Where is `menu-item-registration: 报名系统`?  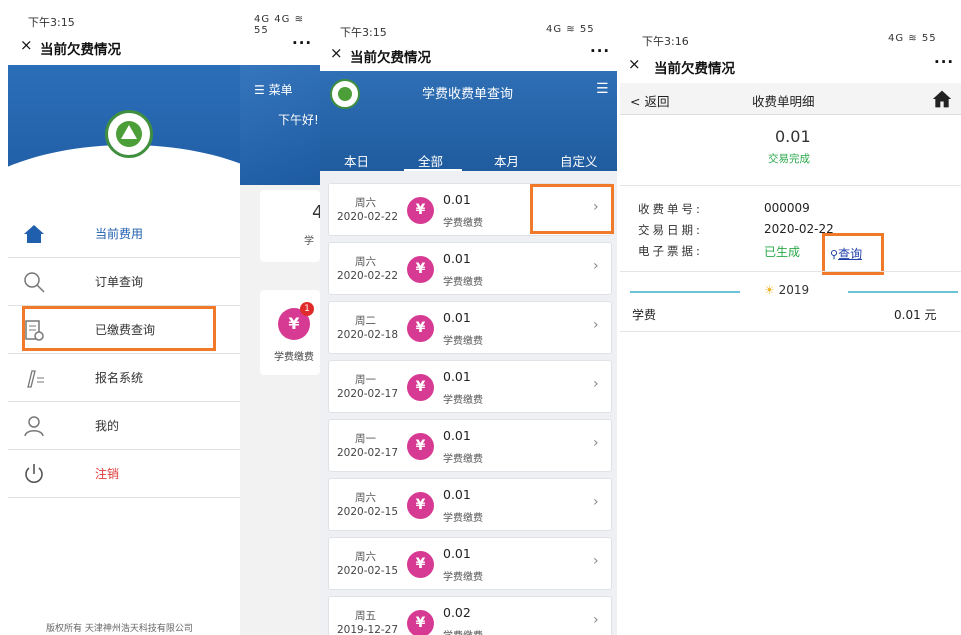
menu-item-registration: 报名系统 is located at coordinates (124, 378).